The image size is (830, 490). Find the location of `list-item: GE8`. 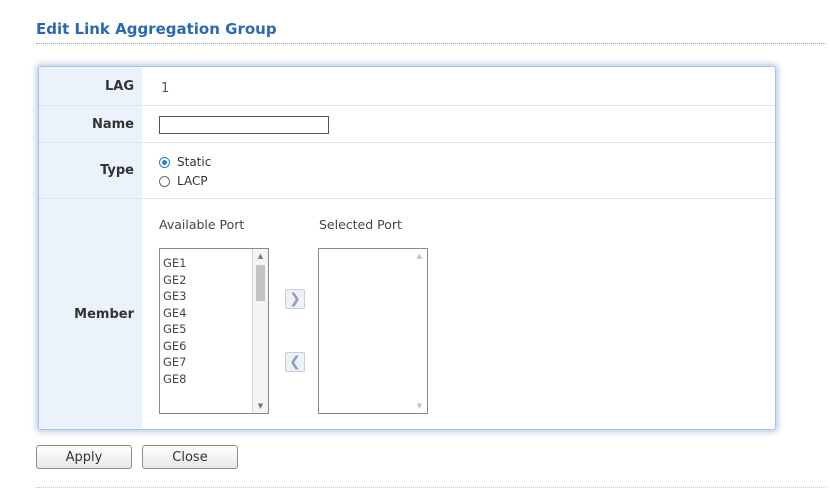

list-item: GE8 is located at coordinates (175, 379).